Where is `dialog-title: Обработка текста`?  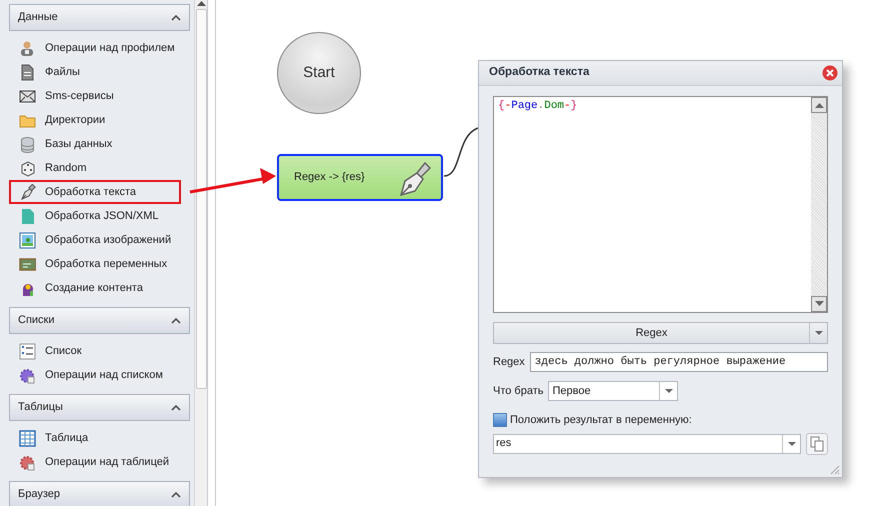 dialog-title: Обработка текста is located at coordinates (539, 72).